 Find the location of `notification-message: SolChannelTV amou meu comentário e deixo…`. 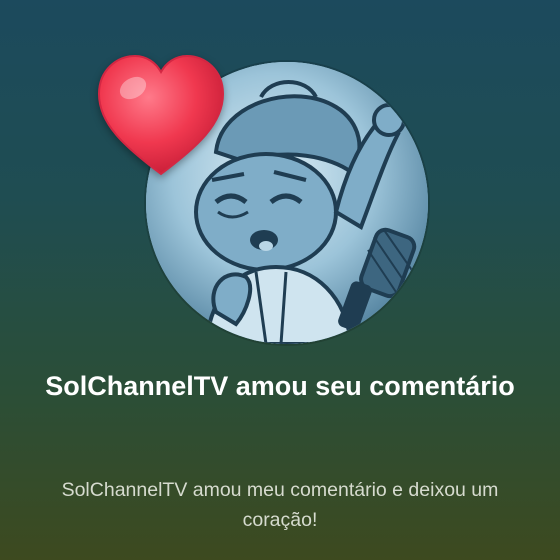

notification-message: SolChannelTV amou meu comentário e deixo… is located at coordinates (280, 505).